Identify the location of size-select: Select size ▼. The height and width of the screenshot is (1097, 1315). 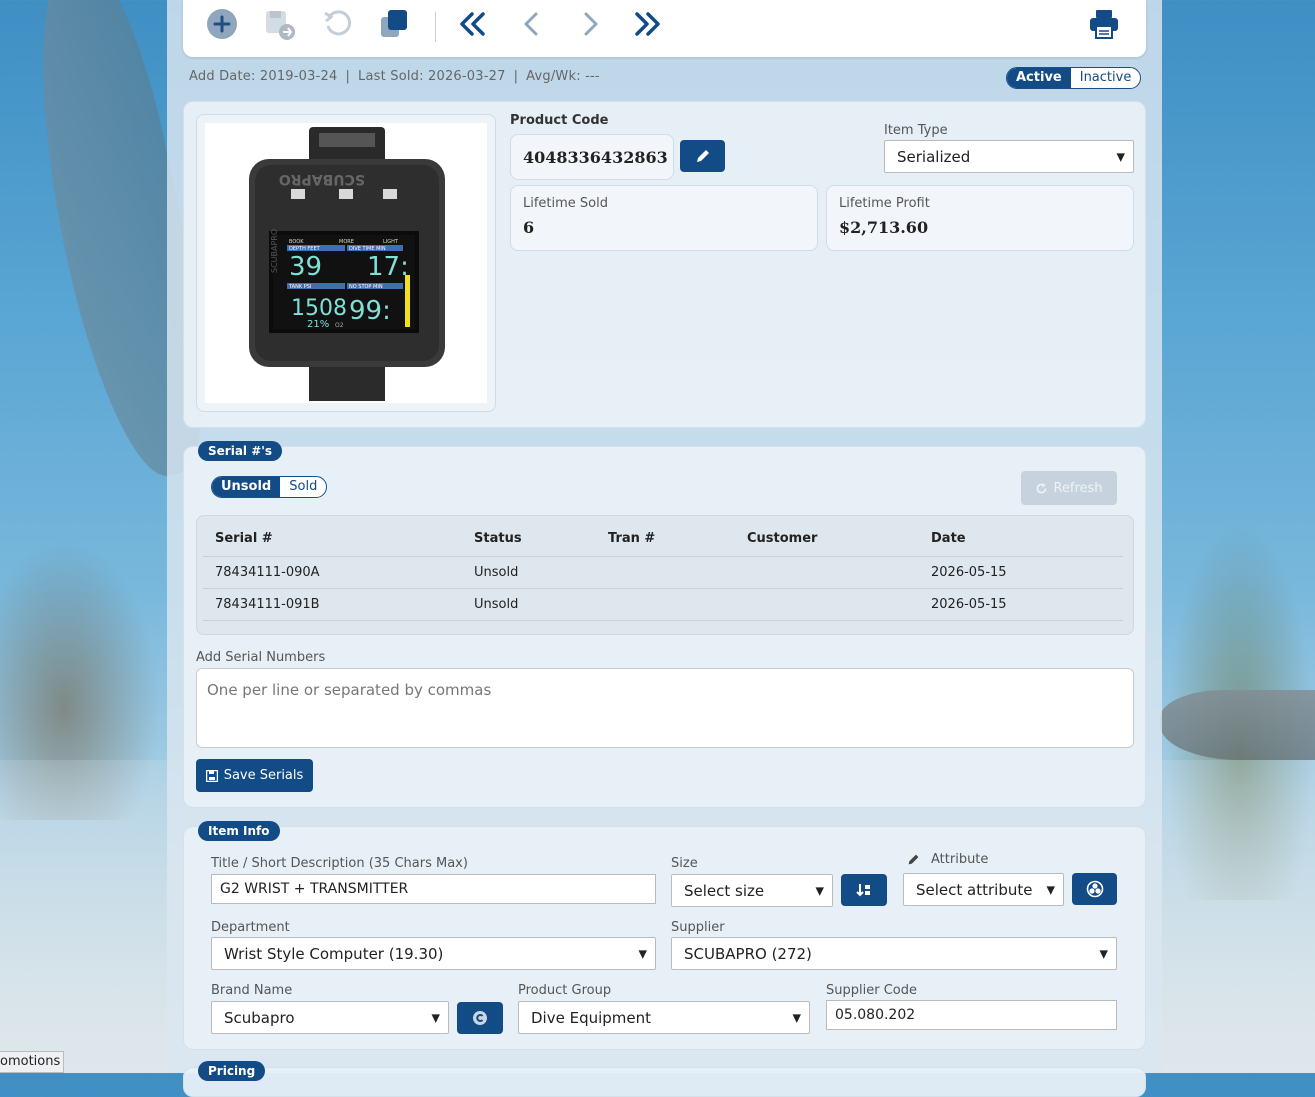
(752, 890).